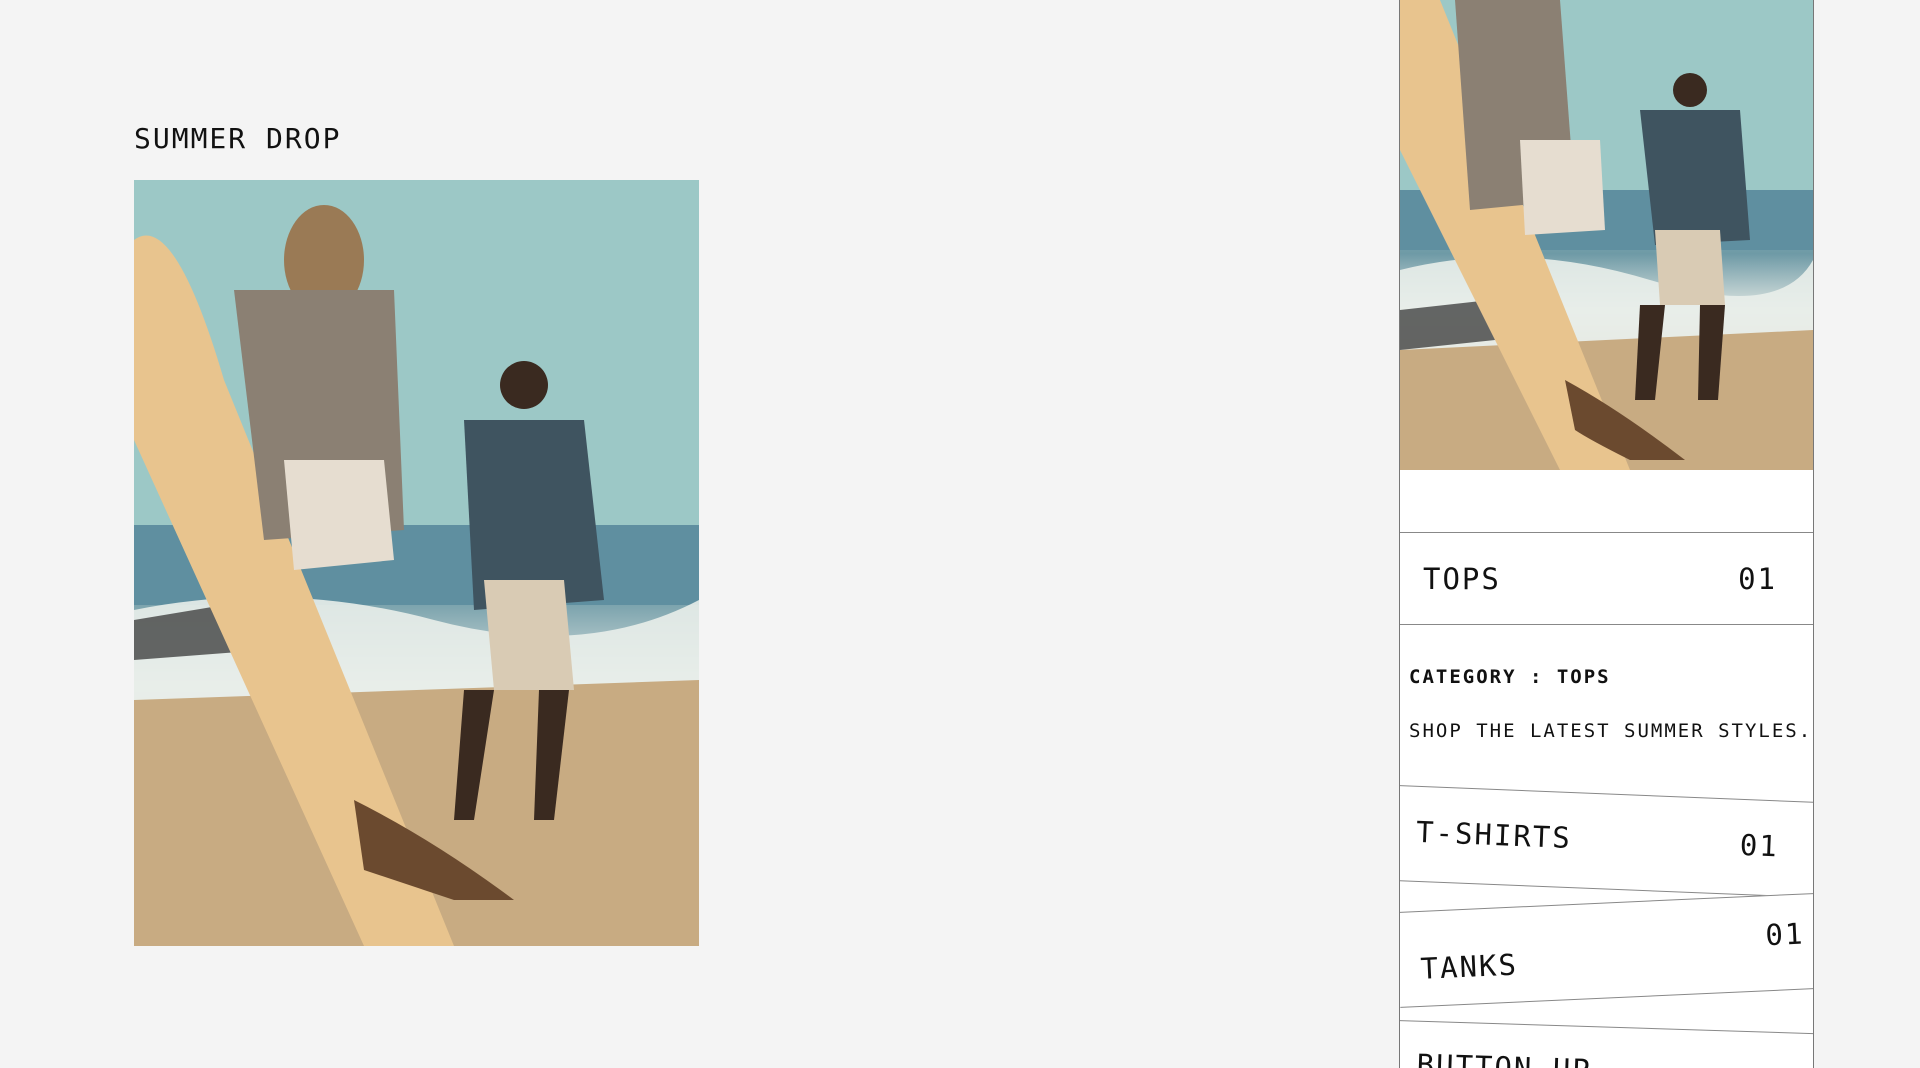  Describe the element at coordinates (1606, 578) in the screenshot. I see `category-tops-row: TOPS 01` at that location.